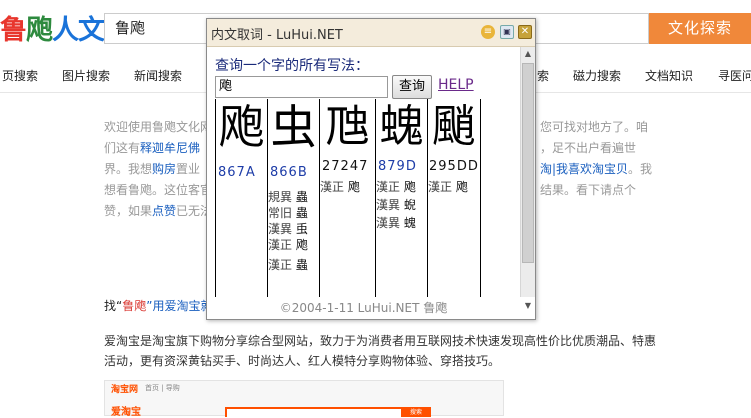 The image size is (751, 418). I want to click on nav-image-search: 图片搜索, so click(86, 75).